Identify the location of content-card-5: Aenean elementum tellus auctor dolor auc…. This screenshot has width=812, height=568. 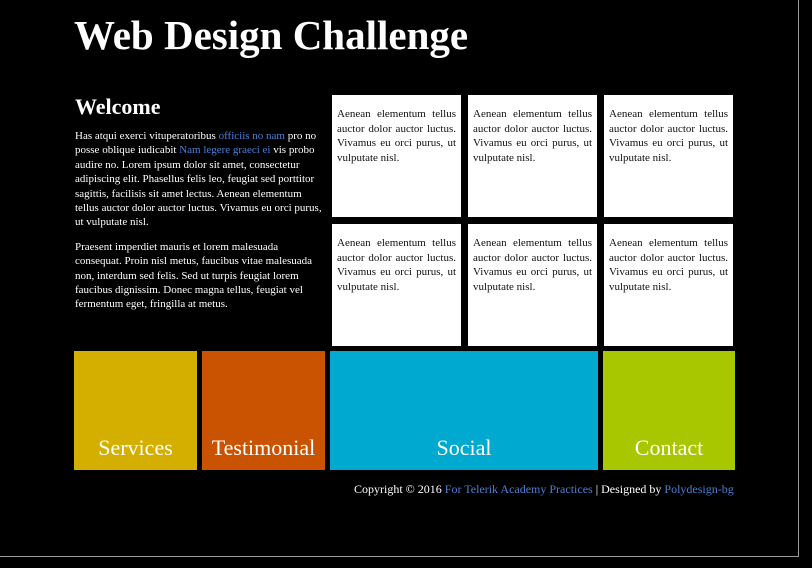
(532, 285).